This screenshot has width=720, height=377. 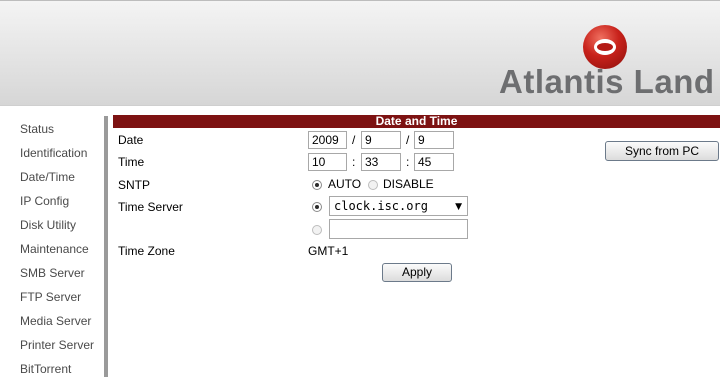 What do you see at coordinates (317, 185) in the screenshot?
I see `sntp-auto-radio` at bounding box center [317, 185].